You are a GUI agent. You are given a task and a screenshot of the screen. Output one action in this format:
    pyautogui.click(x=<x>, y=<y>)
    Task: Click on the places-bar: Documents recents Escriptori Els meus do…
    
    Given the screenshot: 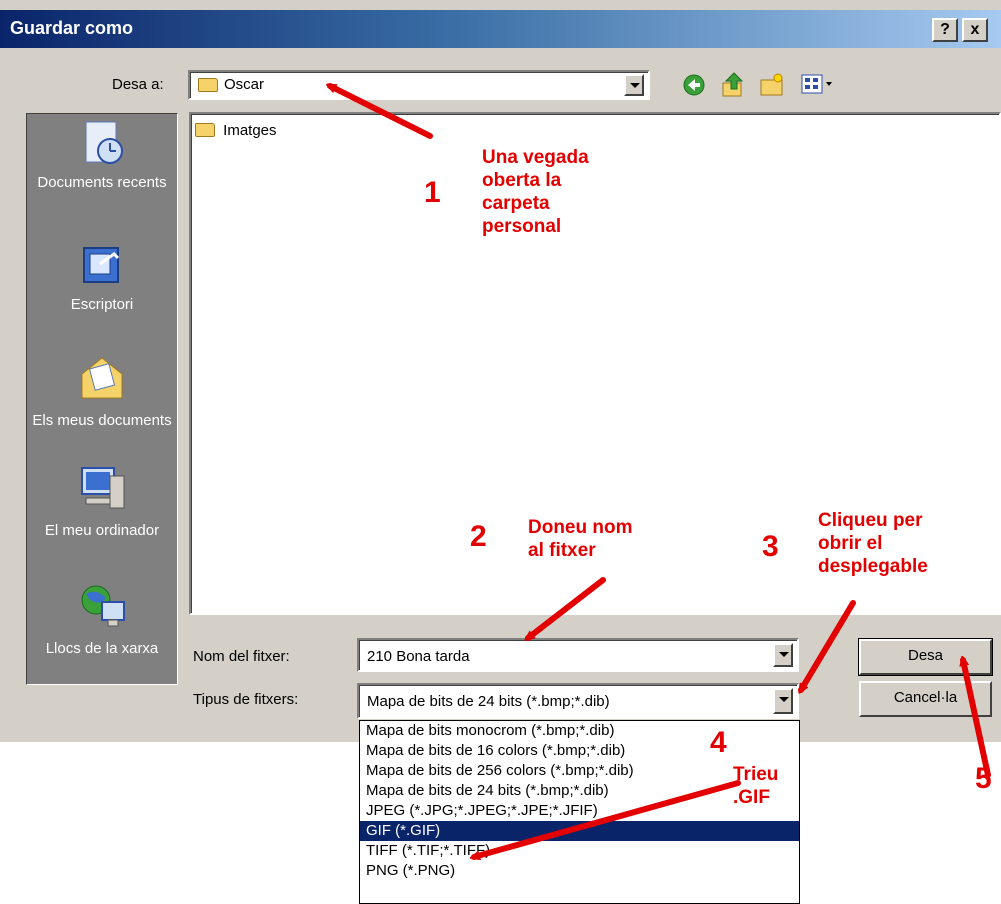 What is the action you would take?
    pyautogui.click(x=102, y=399)
    